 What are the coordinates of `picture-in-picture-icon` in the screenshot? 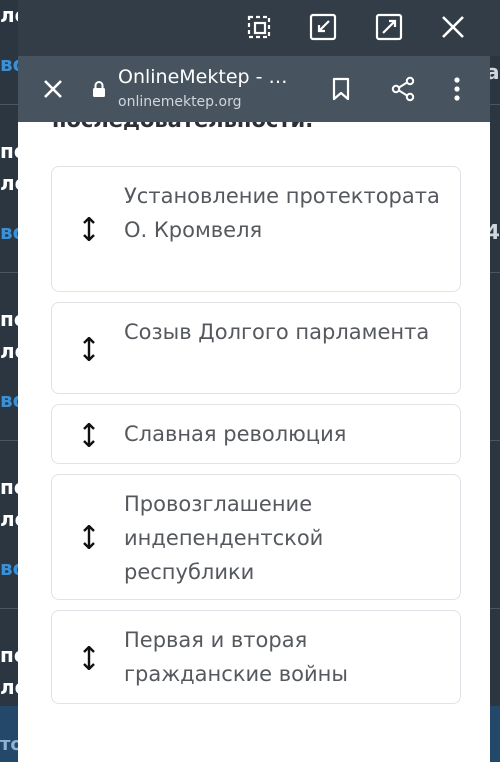 It's located at (259, 27).